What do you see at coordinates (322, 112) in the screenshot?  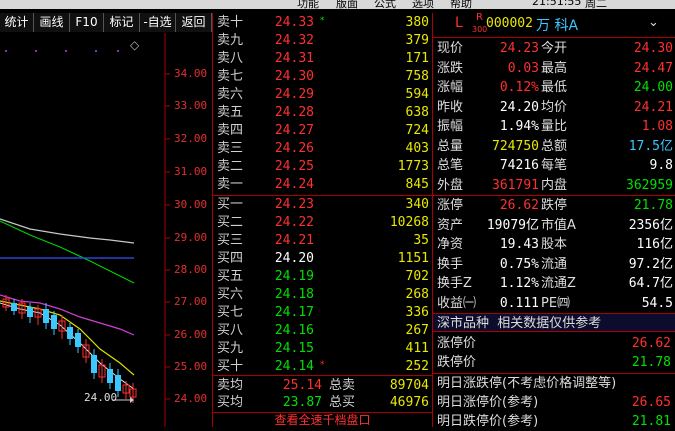 I see `ask-row: 卖五 24.28 638` at bounding box center [322, 112].